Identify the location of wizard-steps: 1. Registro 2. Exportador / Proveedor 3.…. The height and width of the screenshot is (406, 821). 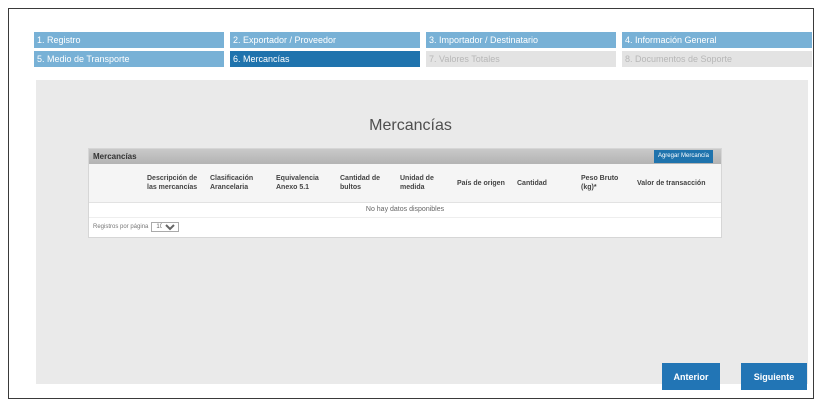
(423, 49).